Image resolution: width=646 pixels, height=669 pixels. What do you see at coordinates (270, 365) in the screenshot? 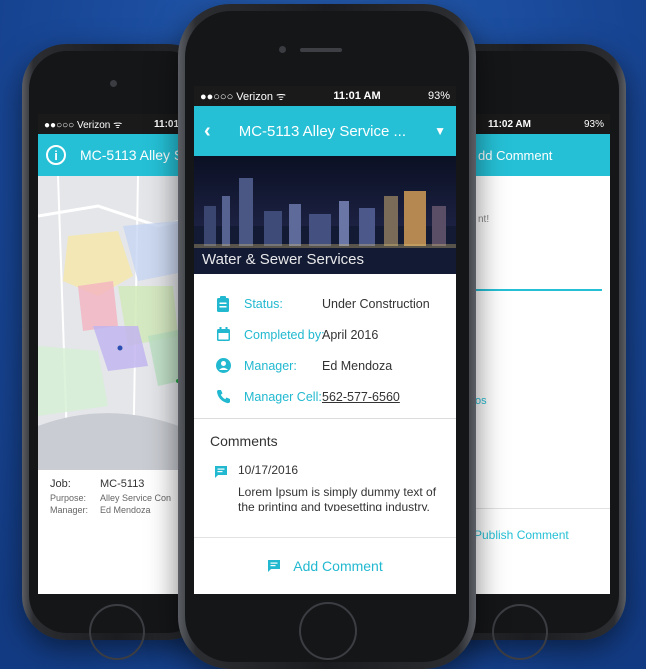
I see `manager-label: Manager:` at bounding box center [270, 365].